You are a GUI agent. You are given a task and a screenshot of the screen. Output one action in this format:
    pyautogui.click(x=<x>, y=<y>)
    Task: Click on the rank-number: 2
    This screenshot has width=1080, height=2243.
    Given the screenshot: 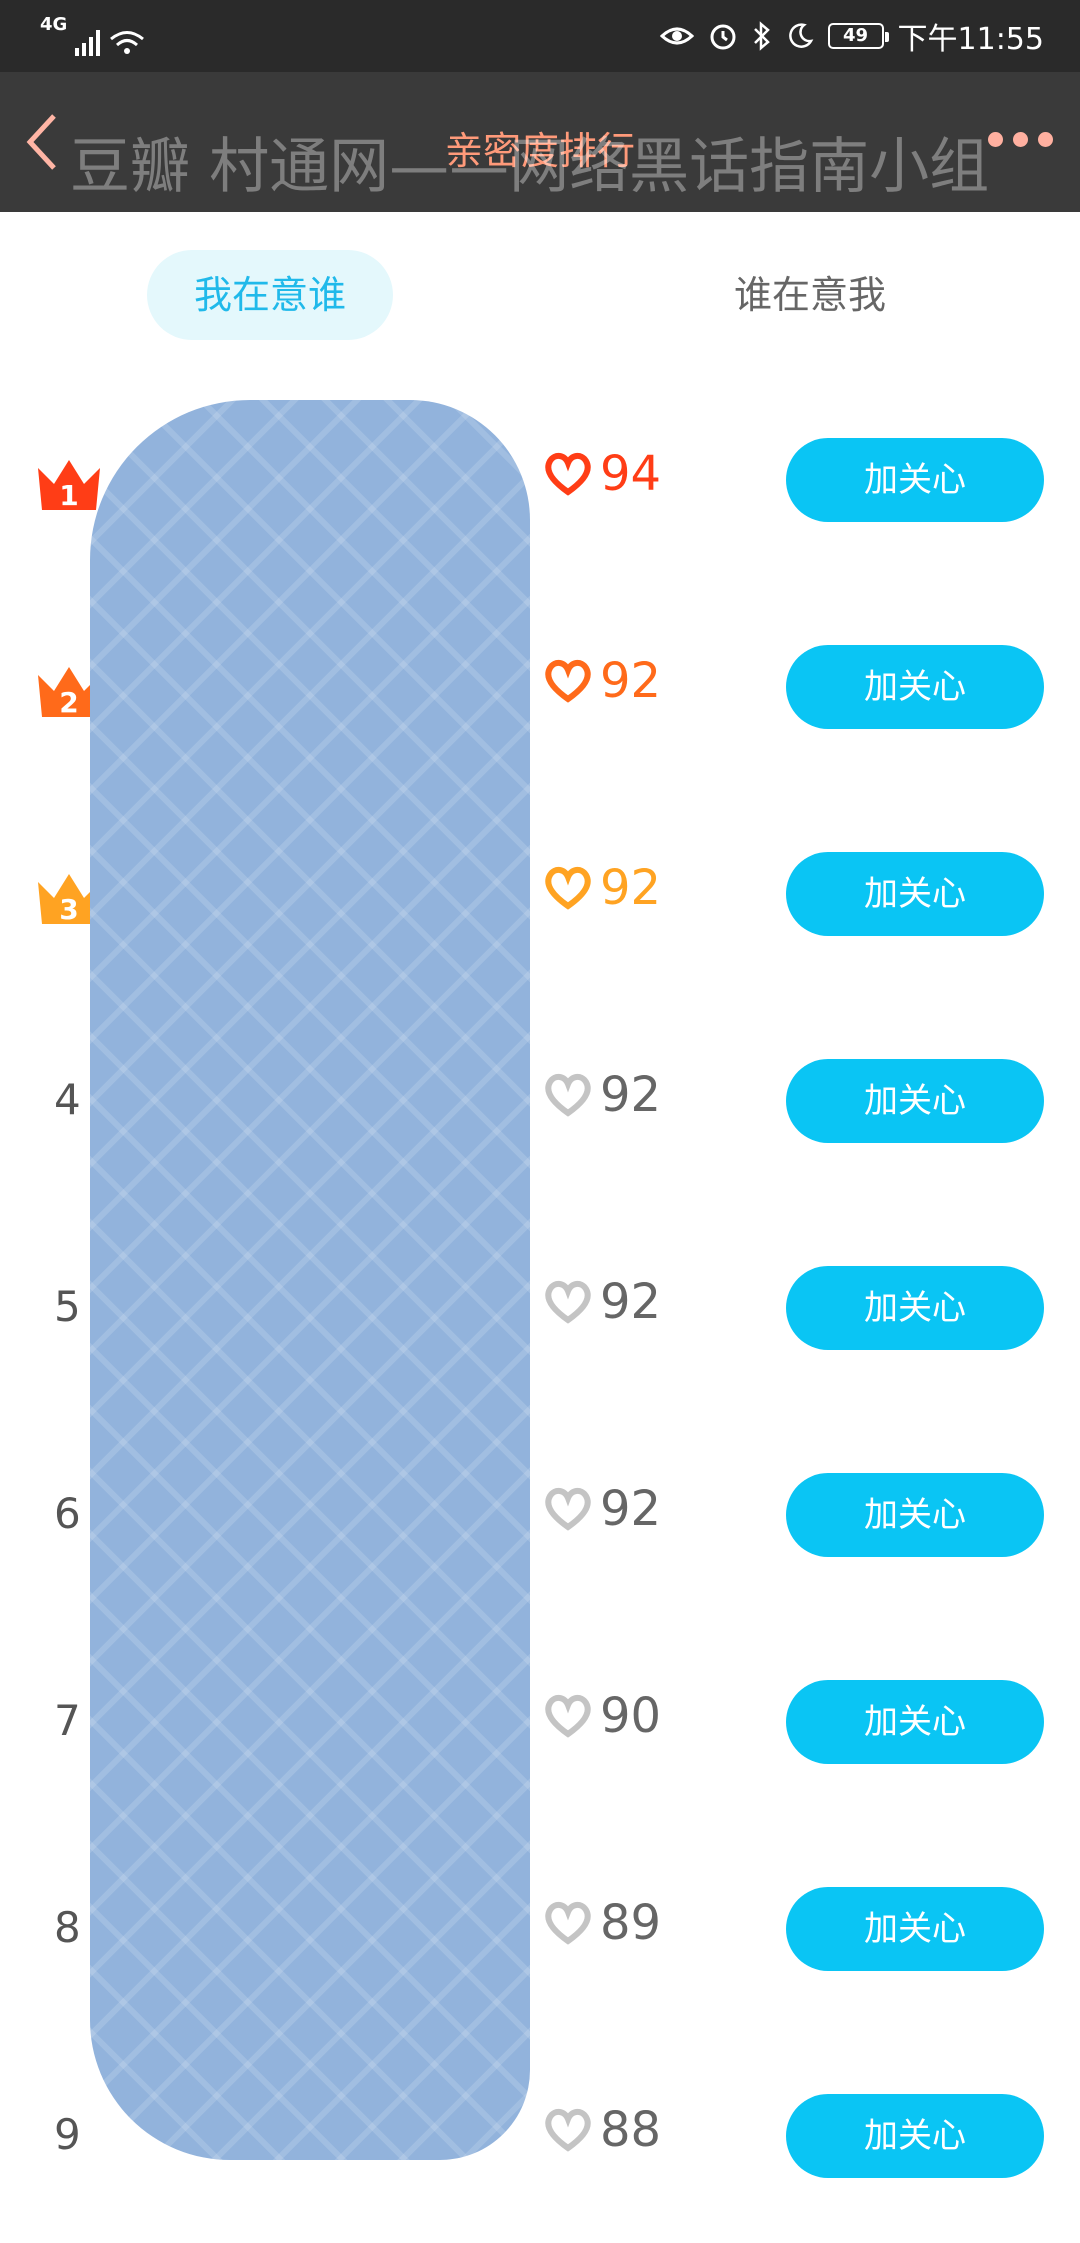 What is the action you would take?
    pyautogui.click(x=68, y=702)
    